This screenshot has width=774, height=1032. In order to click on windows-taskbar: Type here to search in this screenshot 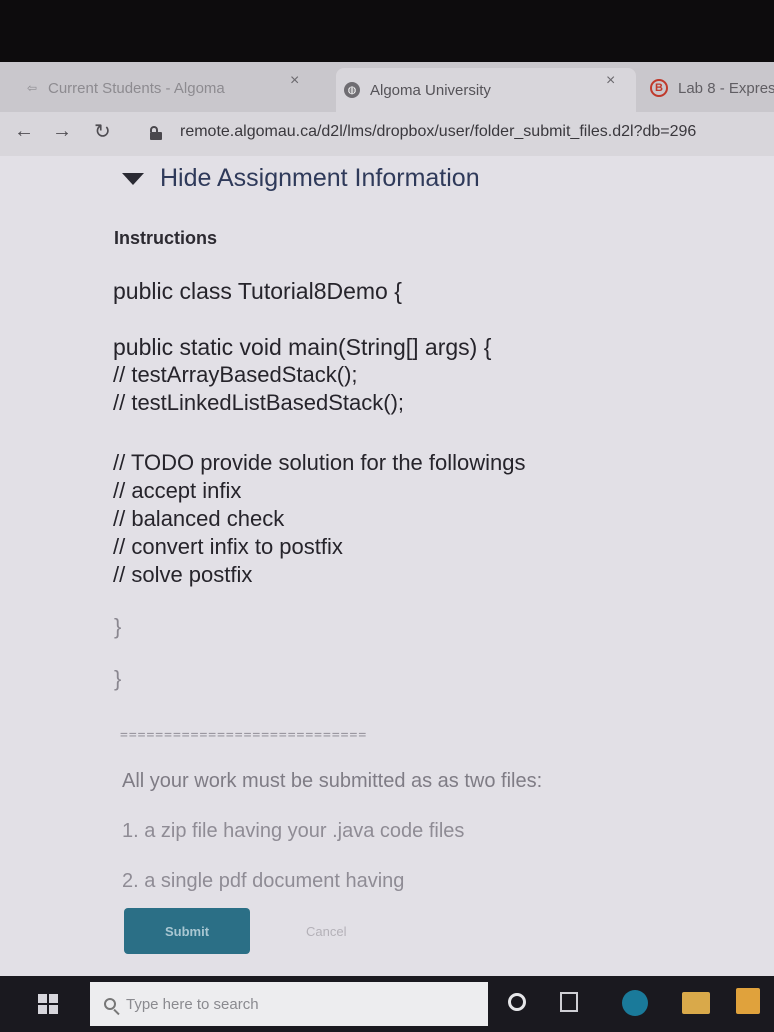, I will do `click(387, 1004)`.